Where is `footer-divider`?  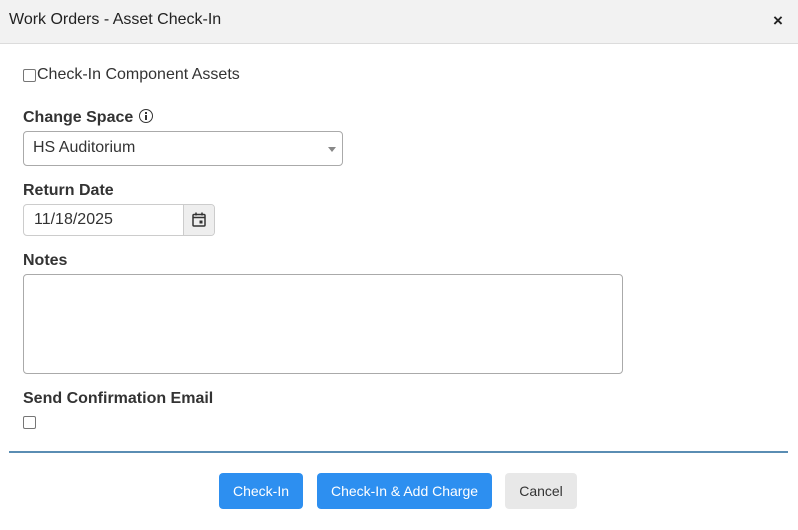
footer-divider is located at coordinates (398, 452).